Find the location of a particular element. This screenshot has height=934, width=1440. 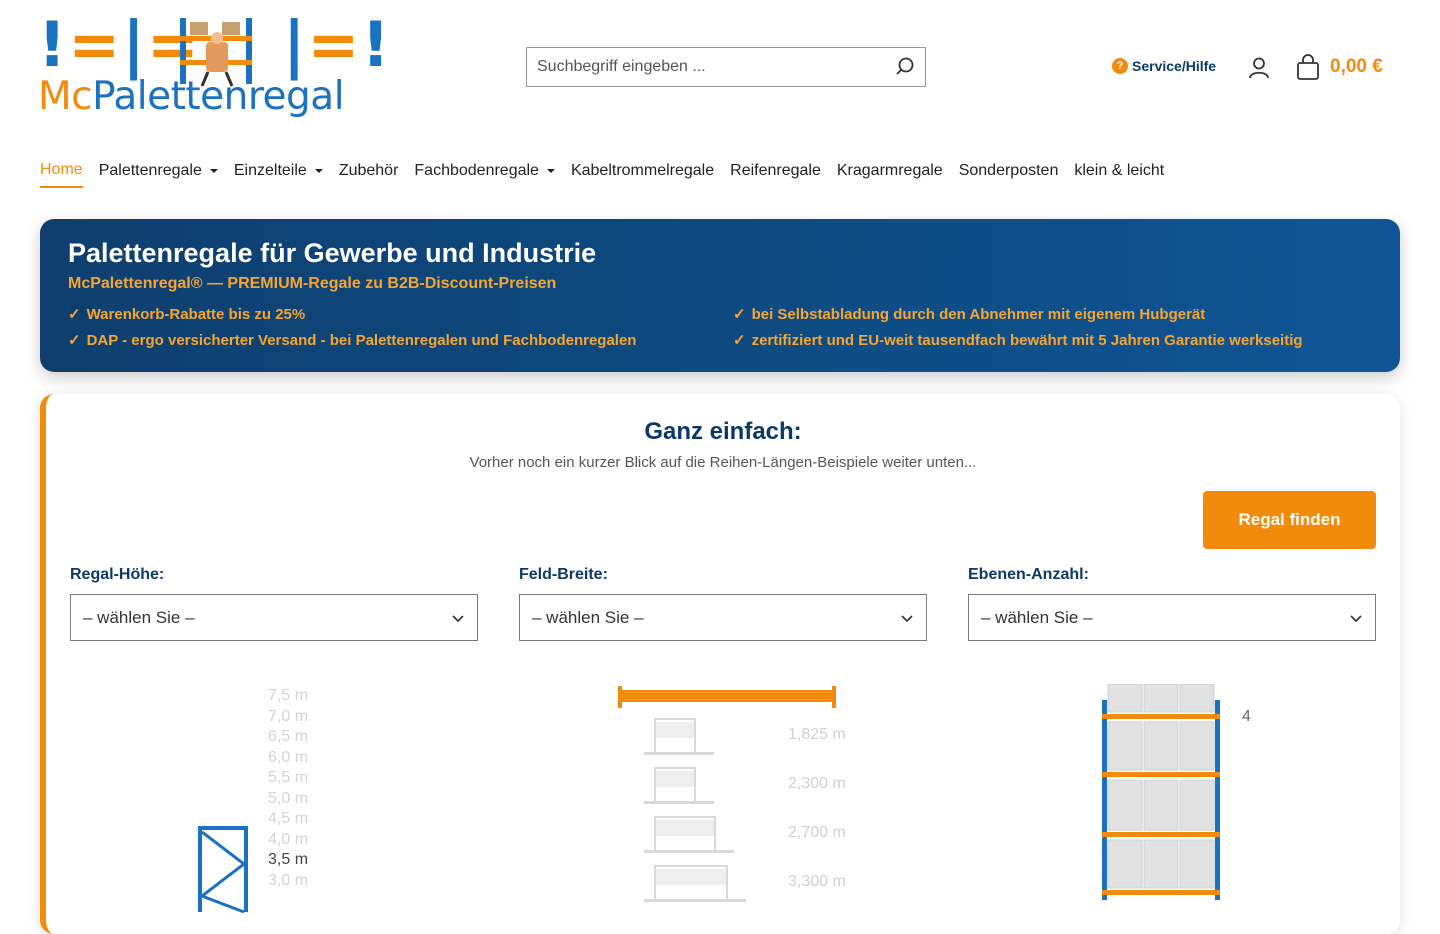

width-select-value: – wählen Sie – is located at coordinates (588, 617).